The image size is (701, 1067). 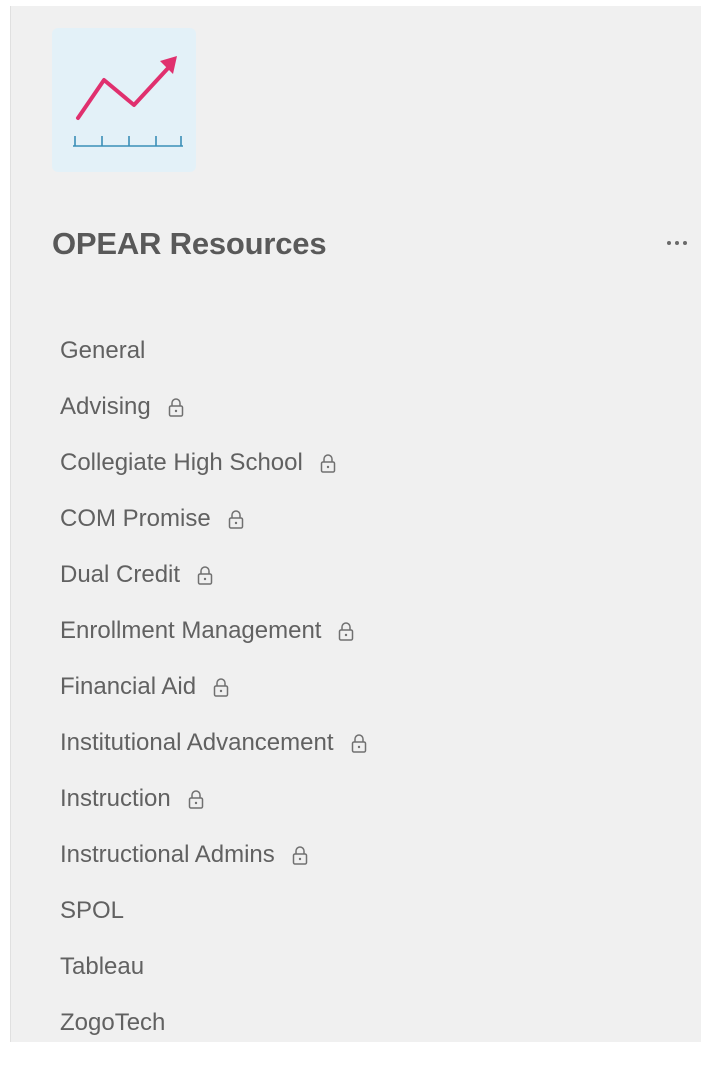 I want to click on channel-item-institutional-advancement: Institutional Advancement, so click(x=215, y=743).